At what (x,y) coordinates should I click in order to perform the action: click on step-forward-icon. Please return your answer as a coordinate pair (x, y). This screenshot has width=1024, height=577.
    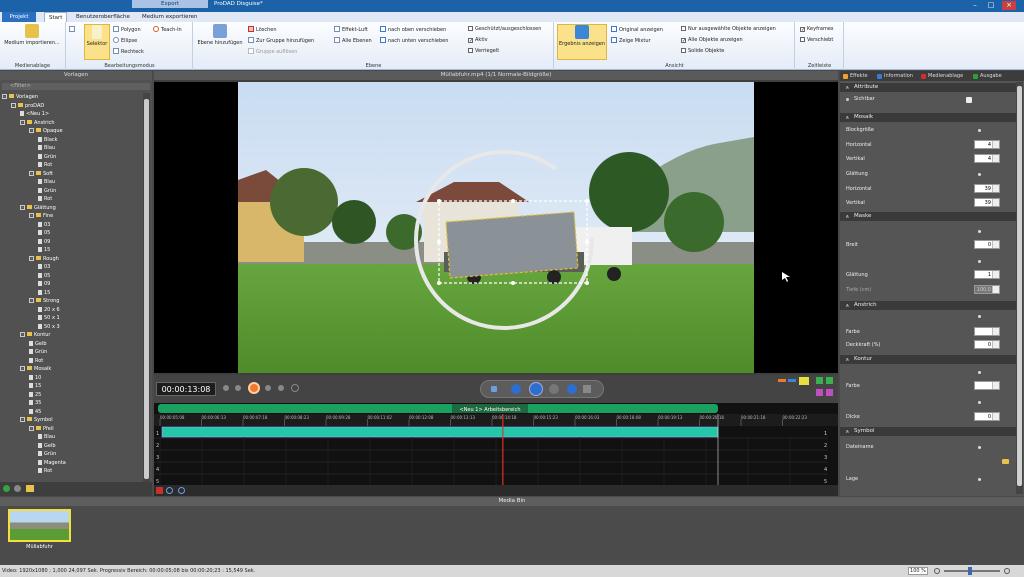
    Looking at the image, I should click on (268, 388).